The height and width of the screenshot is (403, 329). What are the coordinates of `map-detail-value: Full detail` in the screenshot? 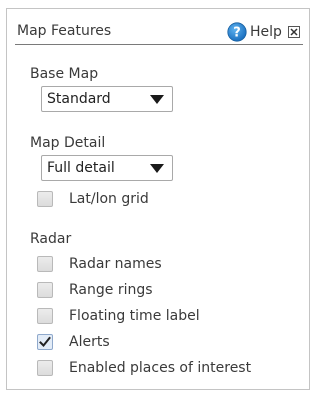 It's located at (81, 168).